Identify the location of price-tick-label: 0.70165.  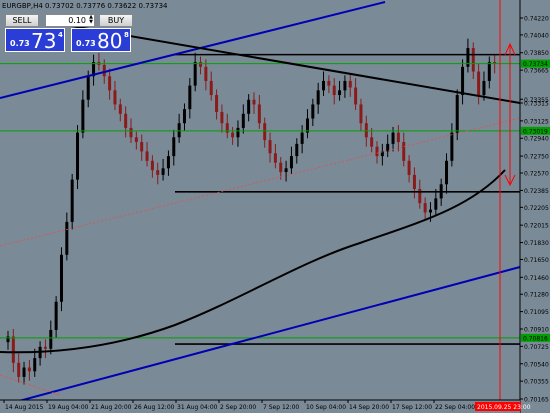
(536, 400).